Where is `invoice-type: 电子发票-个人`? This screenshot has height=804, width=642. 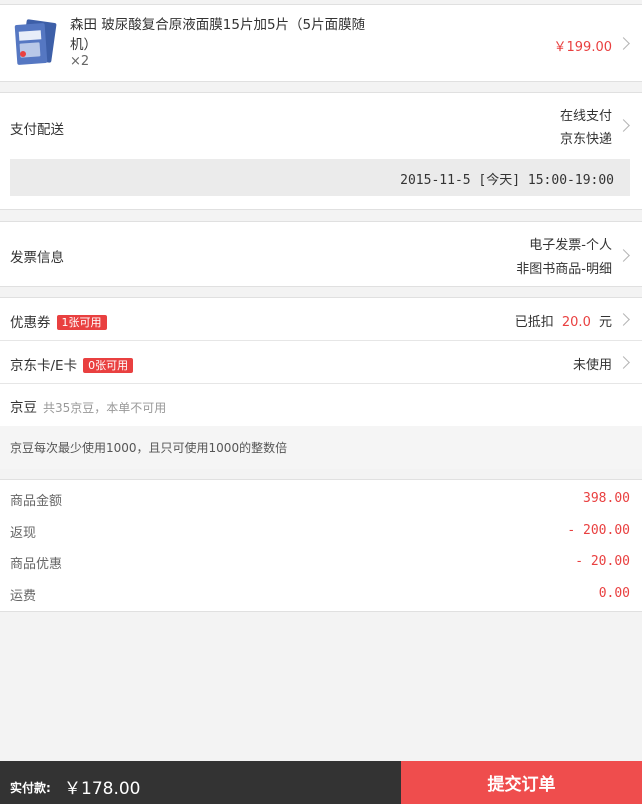 invoice-type: 电子发票-个人 is located at coordinates (570, 245).